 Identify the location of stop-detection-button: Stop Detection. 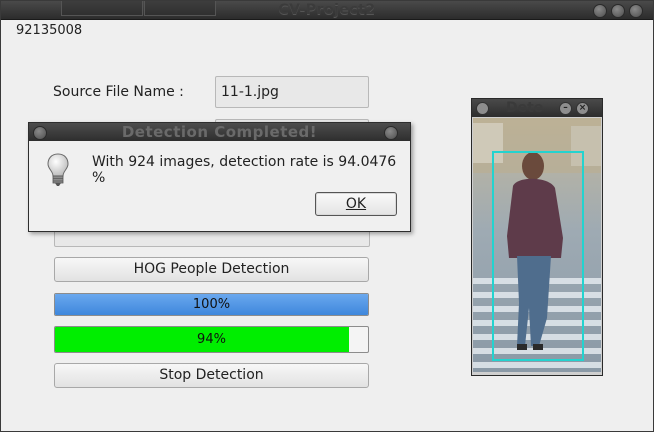
(211, 375).